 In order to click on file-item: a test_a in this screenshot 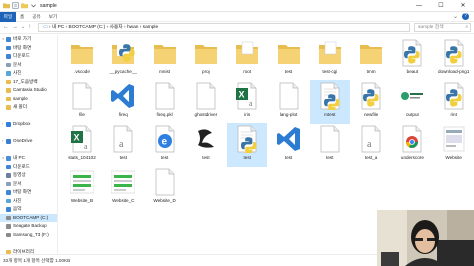, I will do `click(371, 145)`.